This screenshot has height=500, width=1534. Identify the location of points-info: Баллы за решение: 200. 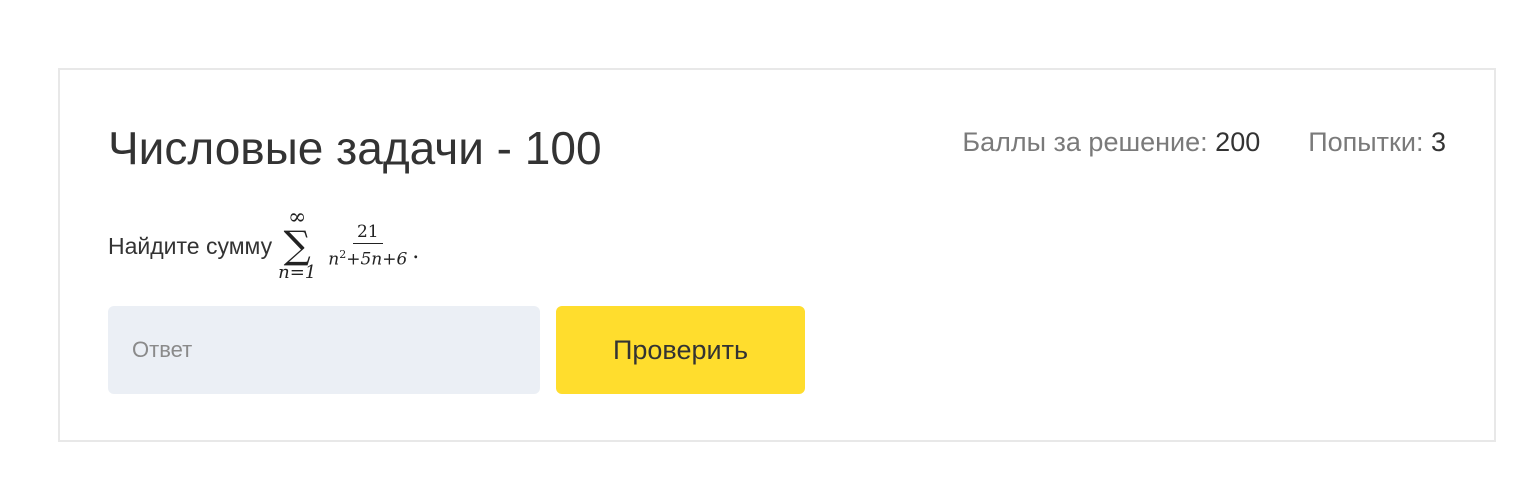
(1111, 142).